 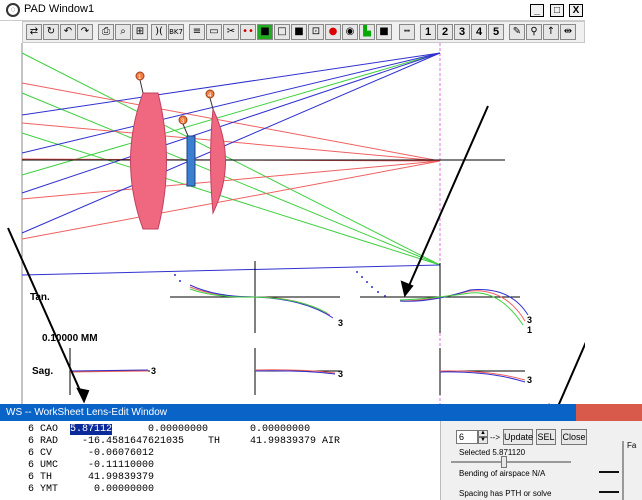 I want to click on black-square-icon: ■, so click(x=265, y=32).